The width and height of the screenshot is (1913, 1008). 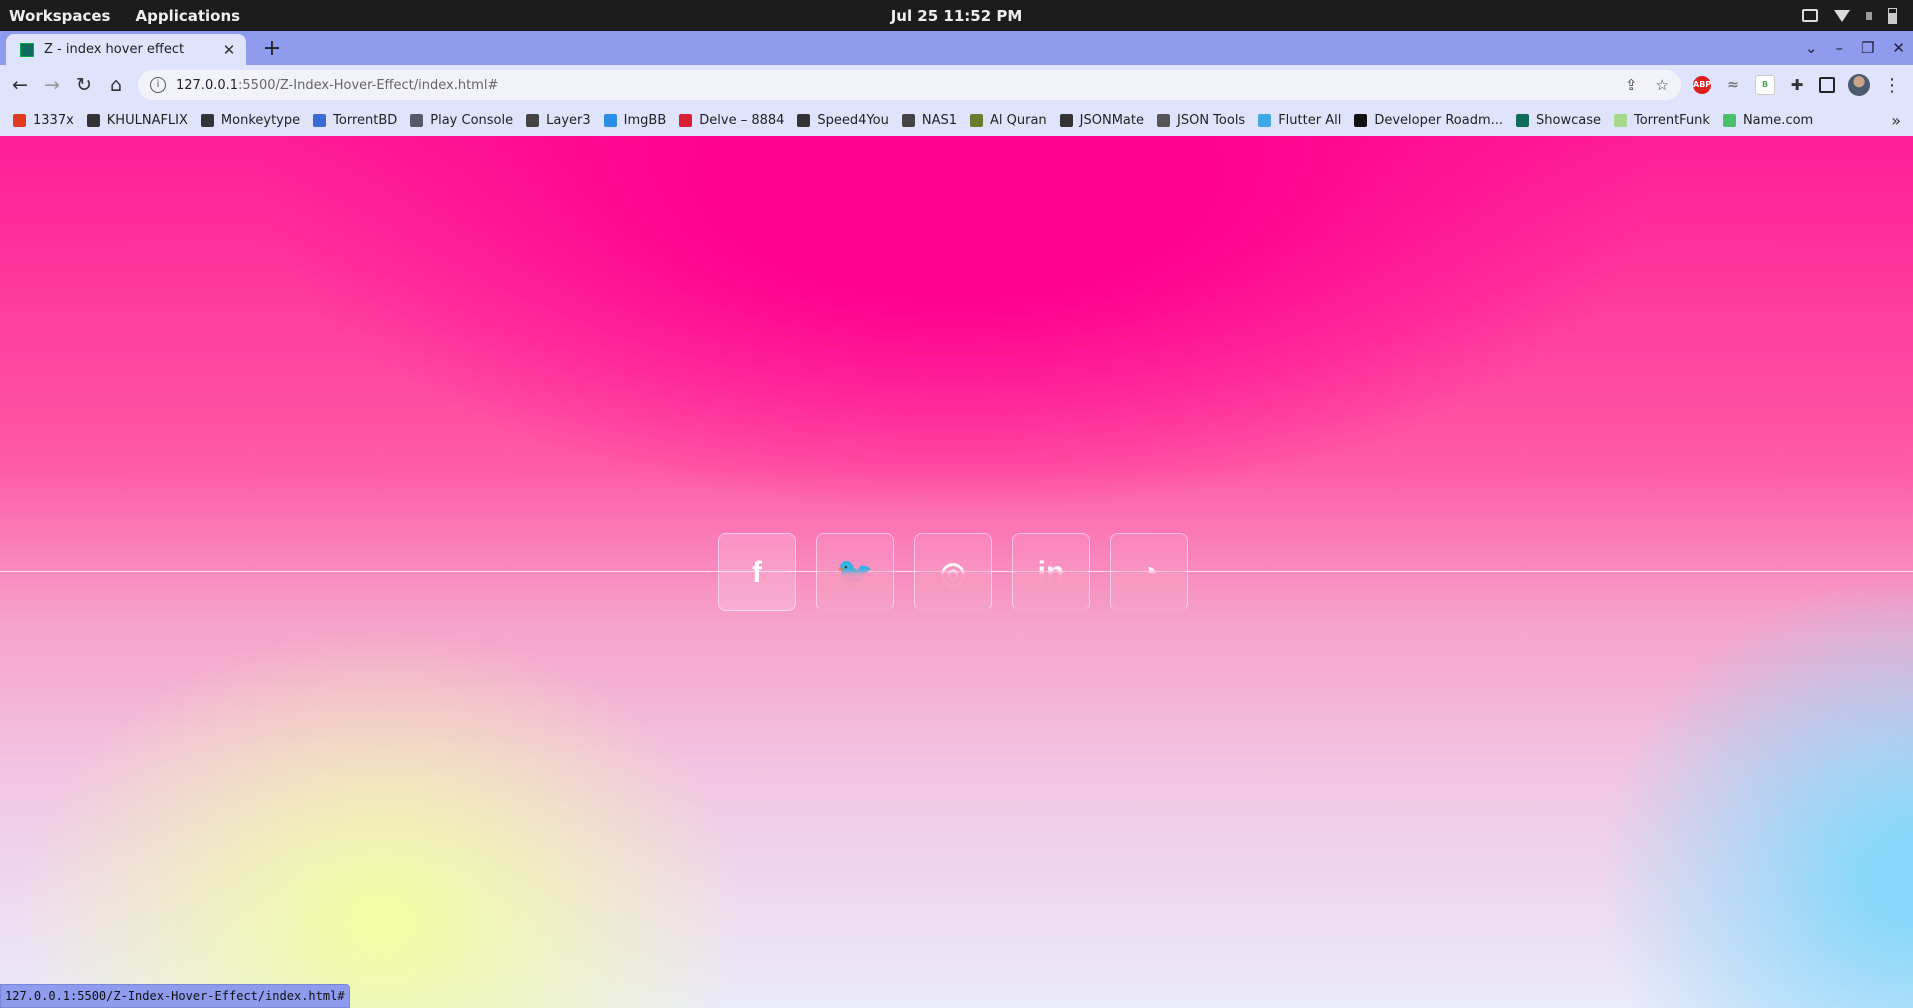 I want to click on bookmark-item: Delve – 8884, so click(x=731, y=120).